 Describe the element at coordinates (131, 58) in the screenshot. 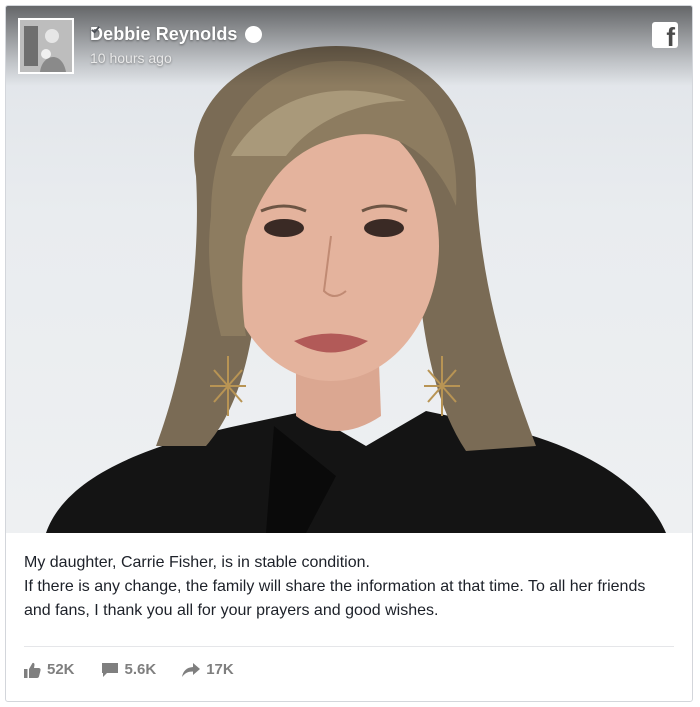

I see `post-timestamp: 10 hours ago` at that location.